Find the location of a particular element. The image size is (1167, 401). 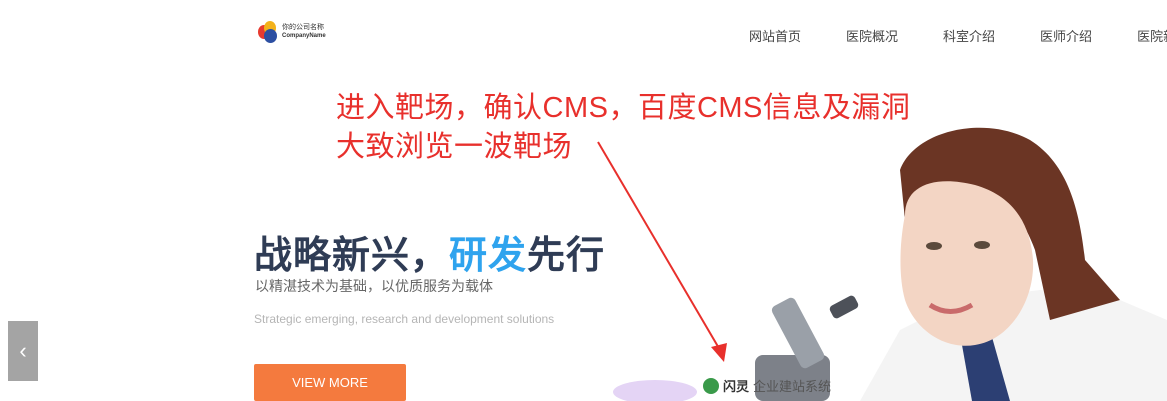

logo-name-cn: 你的公司名称 is located at coordinates (303, 27).